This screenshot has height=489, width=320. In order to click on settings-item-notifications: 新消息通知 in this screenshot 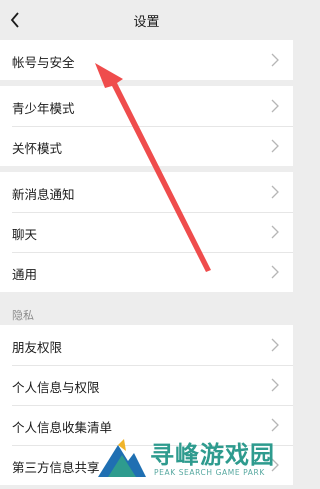, I will do `click(146, 192)`.